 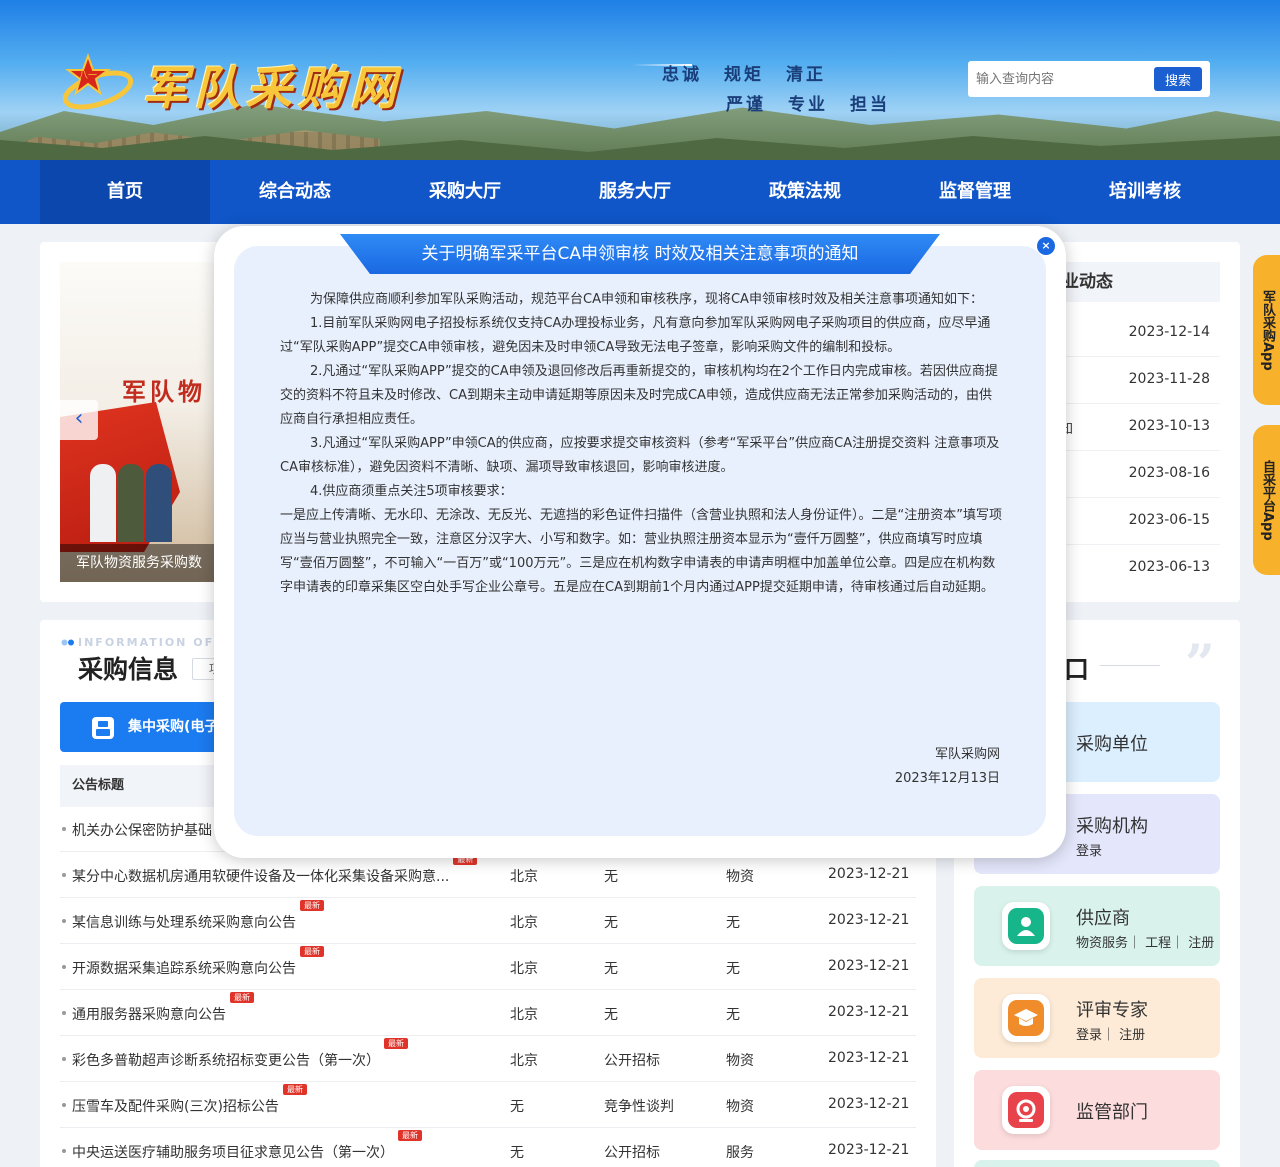 I want to click on table-row: 开源数据采集追踪系统采购意向公告最新 北京无无 2023-12-21, so click(x=488, y=967).